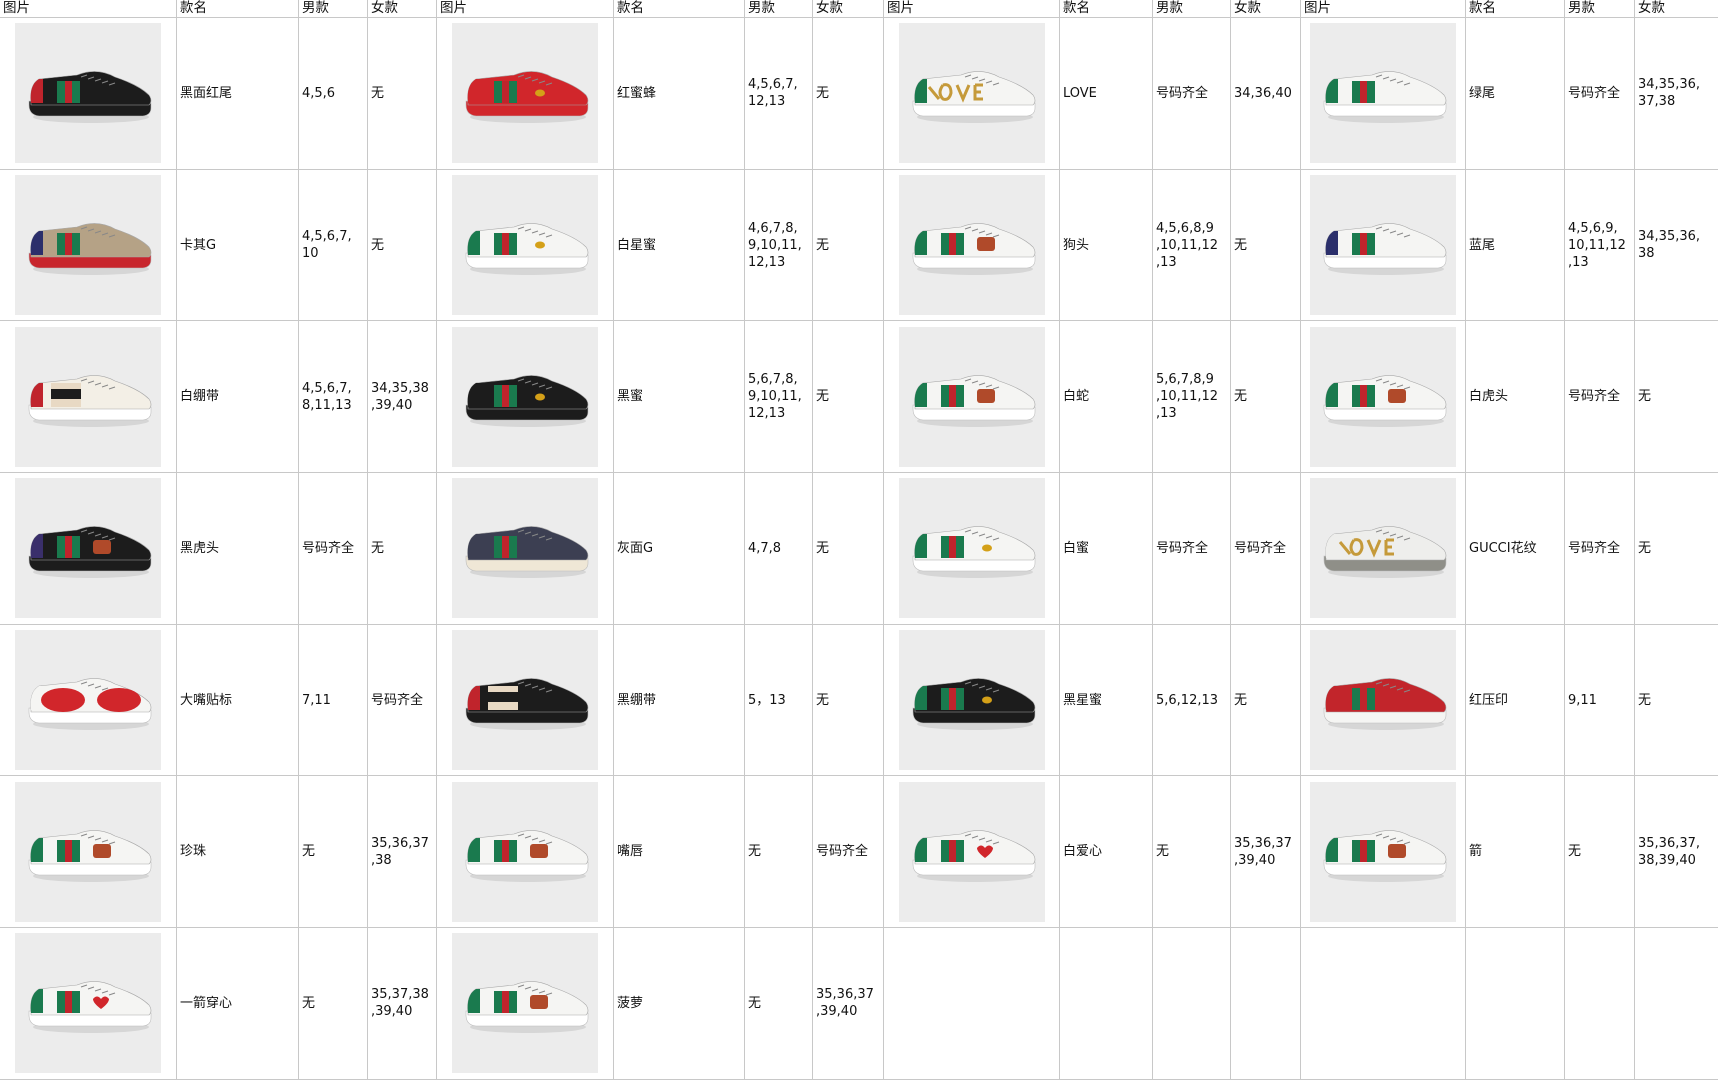  I want to click on men-sizes: 4,6,7,8, 9,10,11, 12,13, so click(779, 245).